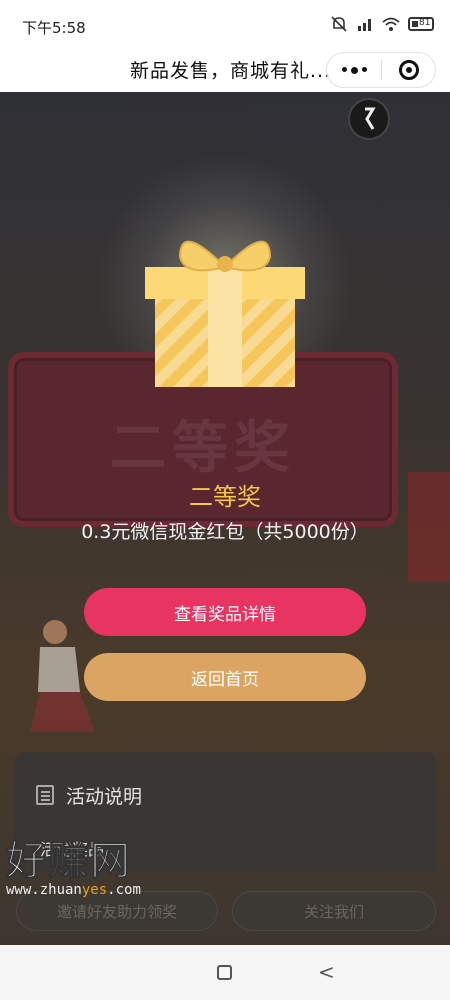 This screenshot has width=450, height=1000. What do you see at coordinates (225, 532) in the screenshot?
I see `prize-description: 0.3元微信现金红包（共5000份）` at bounding box center [225, 532].